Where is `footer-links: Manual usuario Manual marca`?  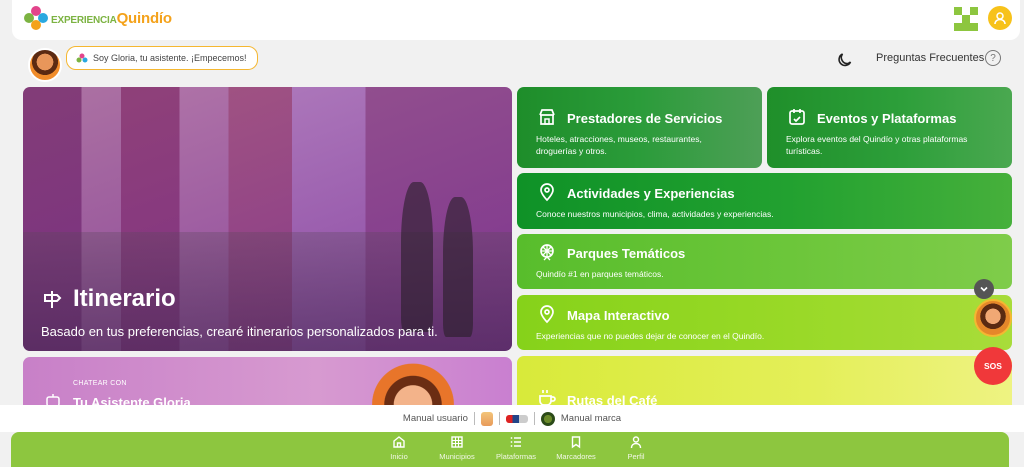
footer-links: Manual usuario Manual marca is located at coordinates (512, 418).